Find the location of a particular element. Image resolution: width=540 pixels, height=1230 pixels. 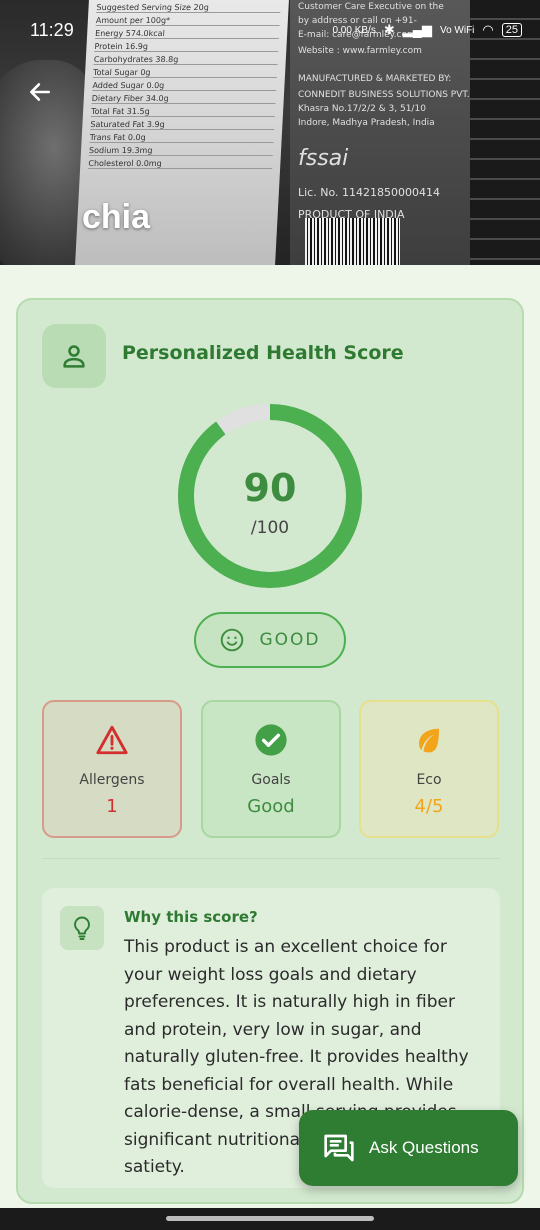

back-button is located at coordinates (40, 92).